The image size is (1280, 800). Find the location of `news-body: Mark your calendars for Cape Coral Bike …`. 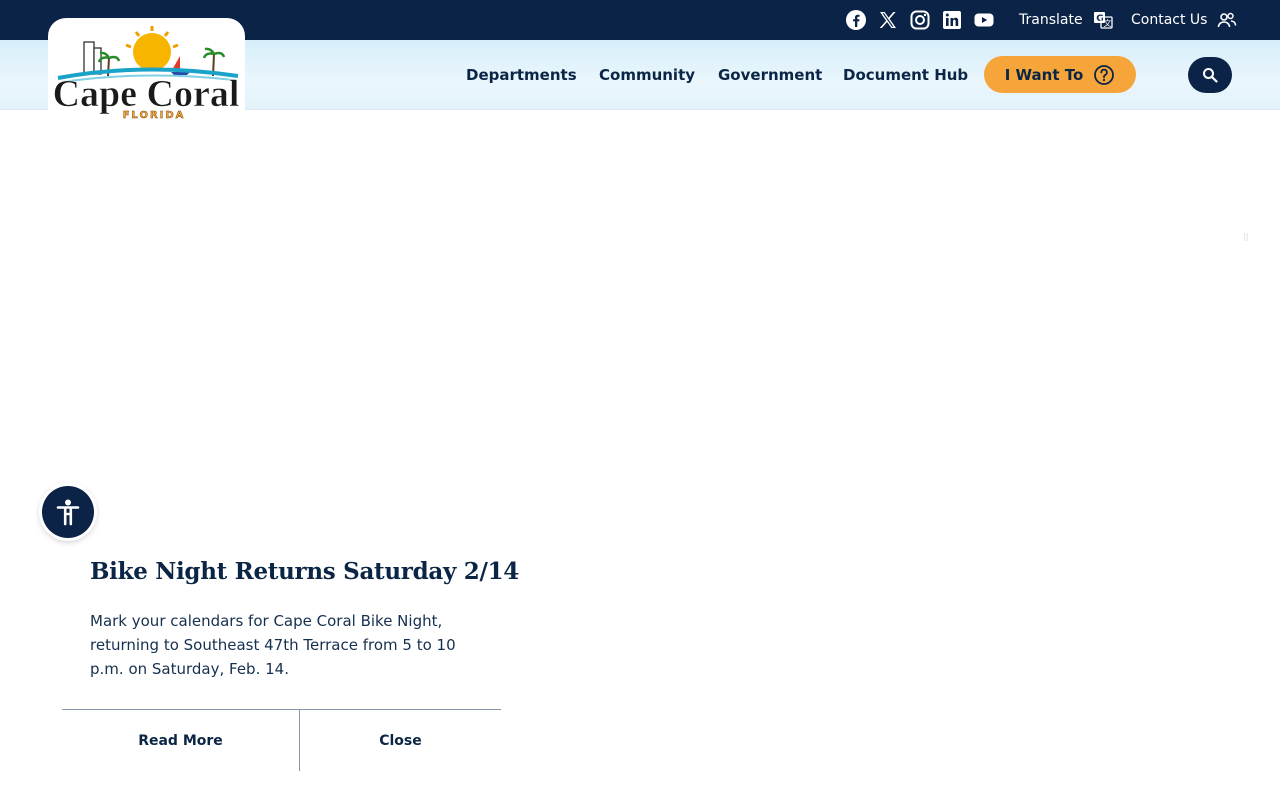

news-body: Mark your calendars for Cape Coral Bike … is located at coordinates (273, 645).